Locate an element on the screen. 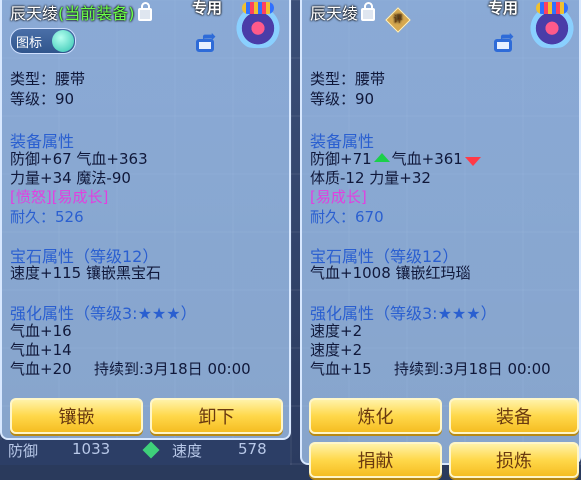  rating-badge-icon: 评 is located at coordinates (398, 20).